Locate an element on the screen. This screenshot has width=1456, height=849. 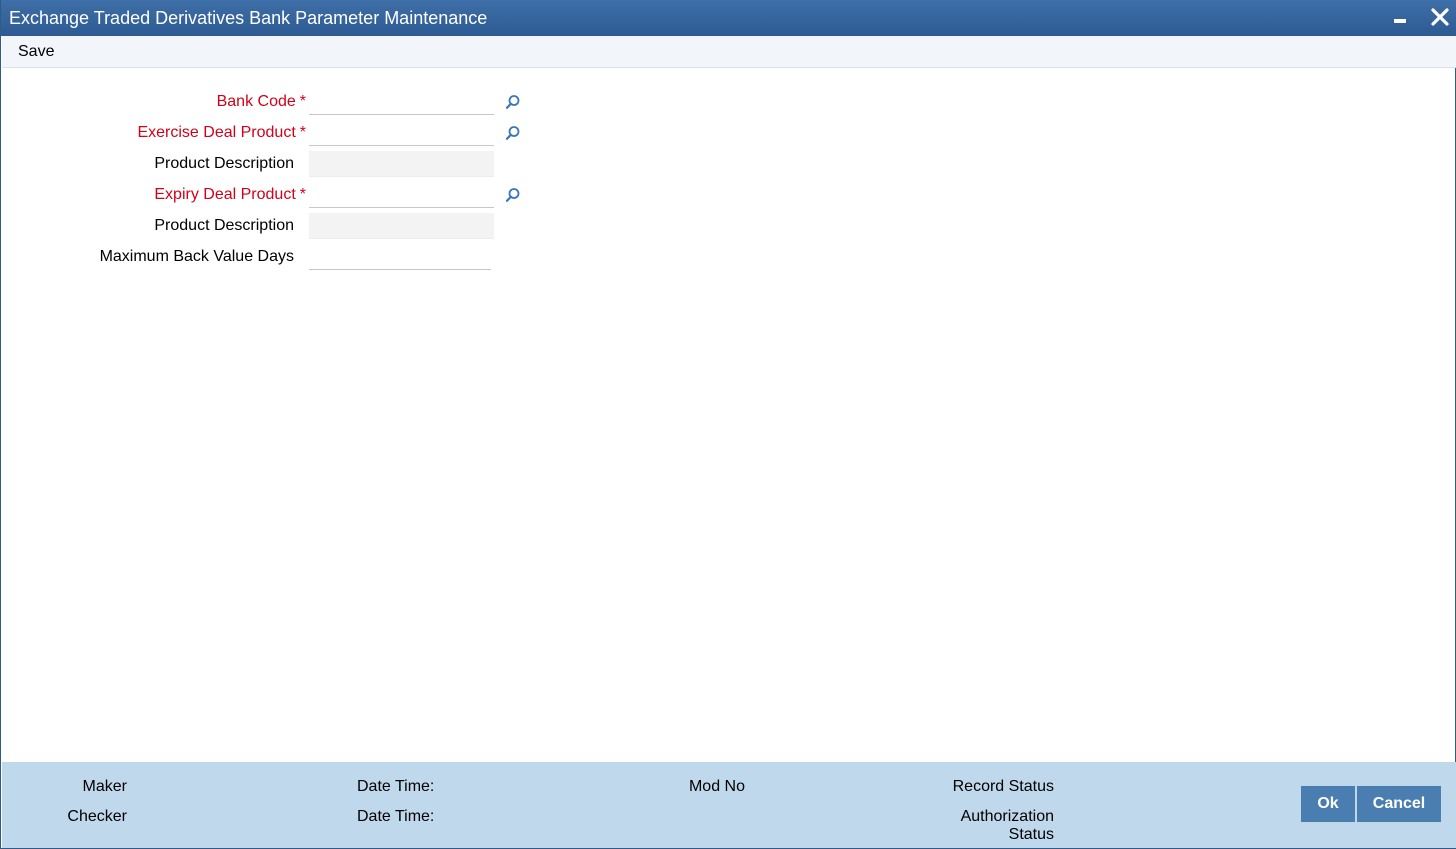
cancel-button: Cancel is located at coordinates (1399, 804).